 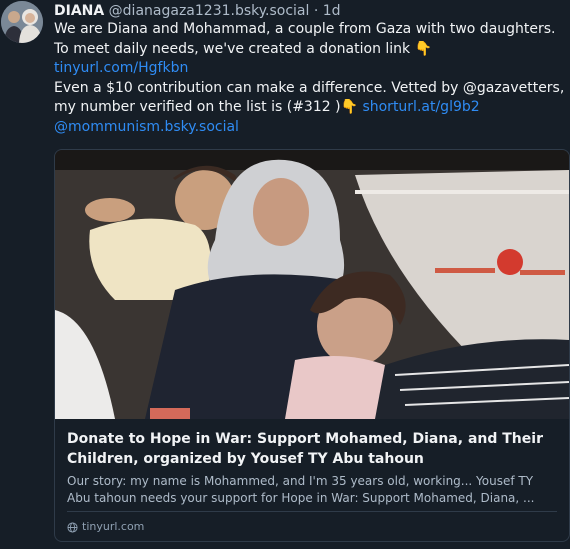 I want to click on shorturl-link: shorturl.at/gl9b2, so click(x=420, y=107).